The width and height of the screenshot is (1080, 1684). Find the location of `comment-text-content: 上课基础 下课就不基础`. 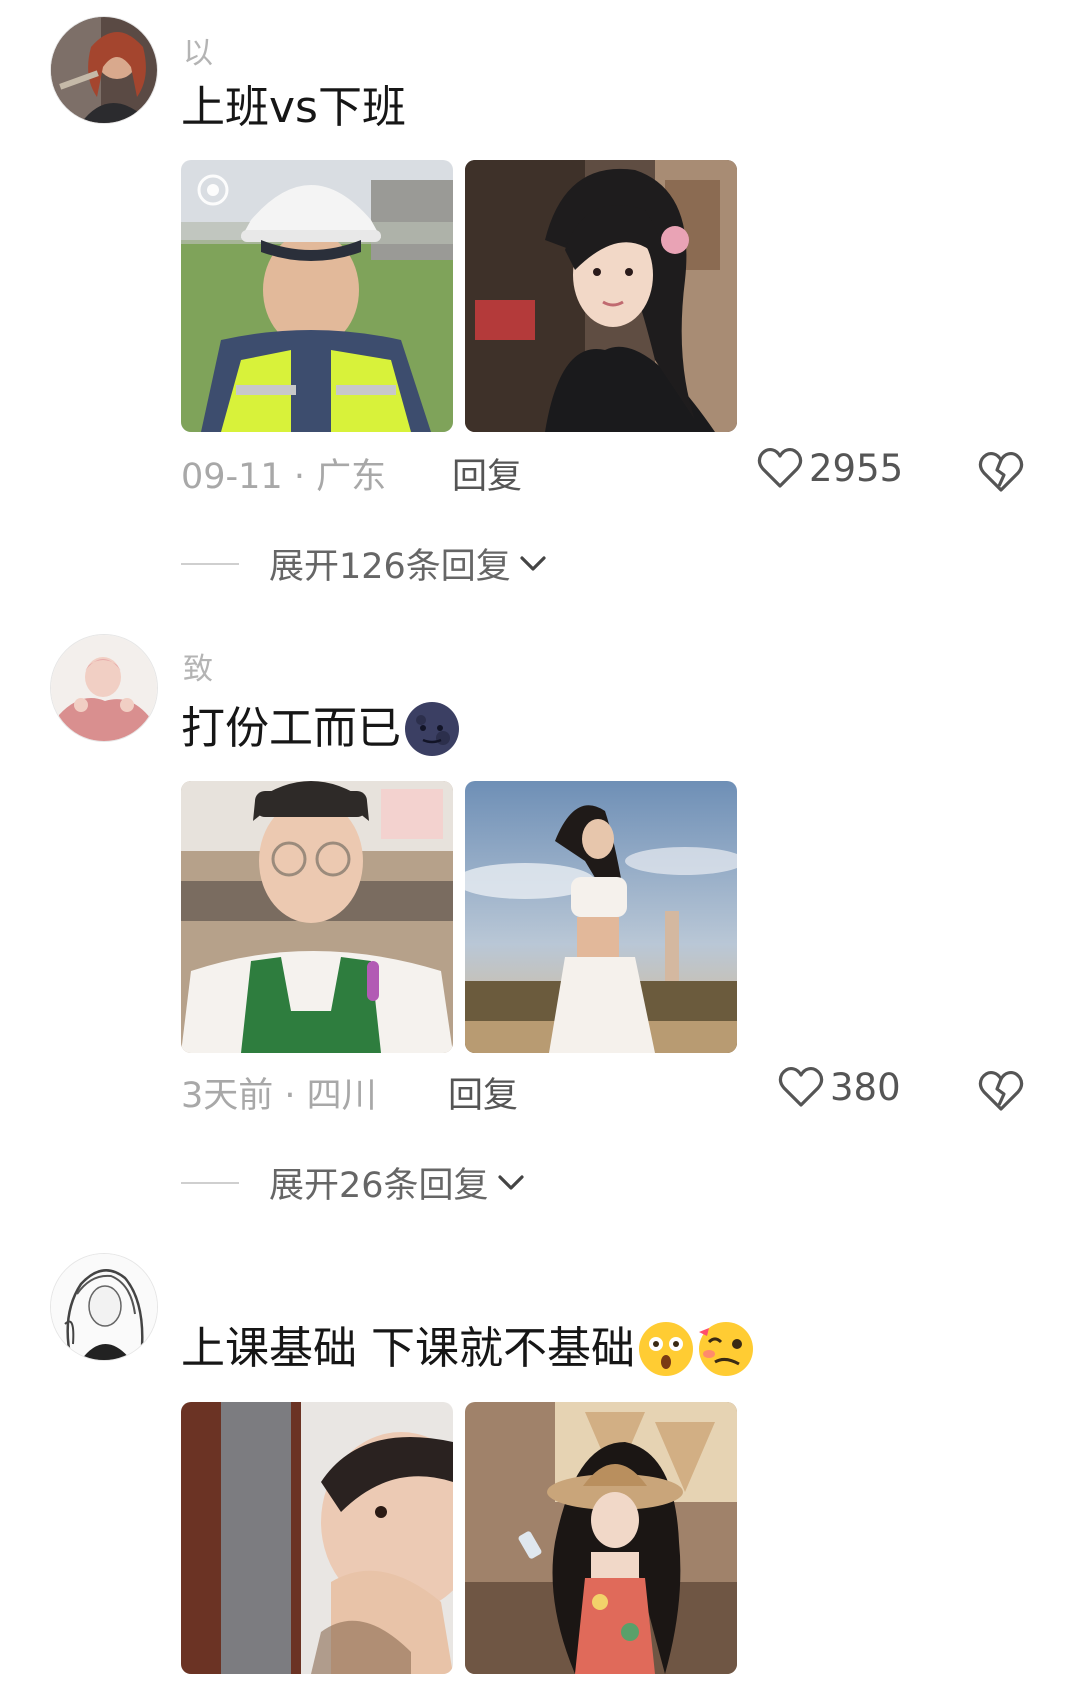

comment-text-content: 上课基础 下课就不基础 is located at coordinates (408, 1348).